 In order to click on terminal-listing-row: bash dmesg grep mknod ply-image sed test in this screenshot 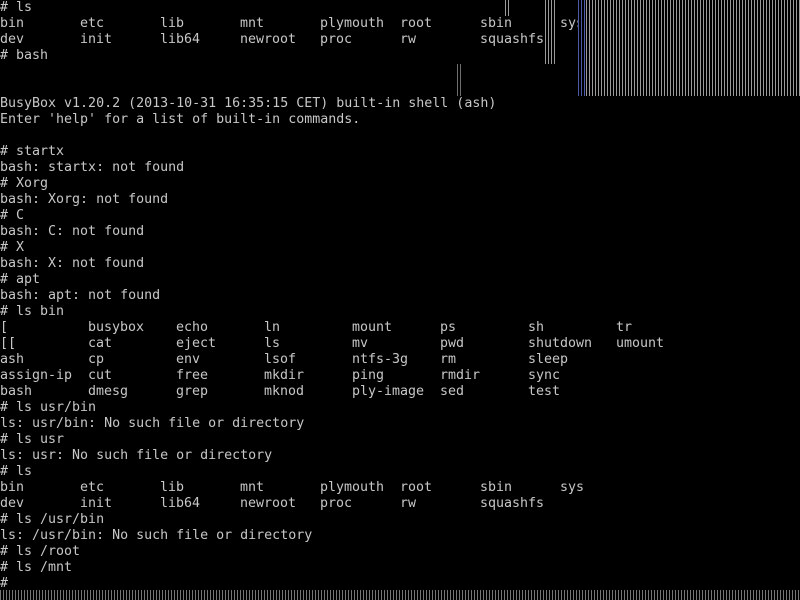, I will do `click(400, 392)`.